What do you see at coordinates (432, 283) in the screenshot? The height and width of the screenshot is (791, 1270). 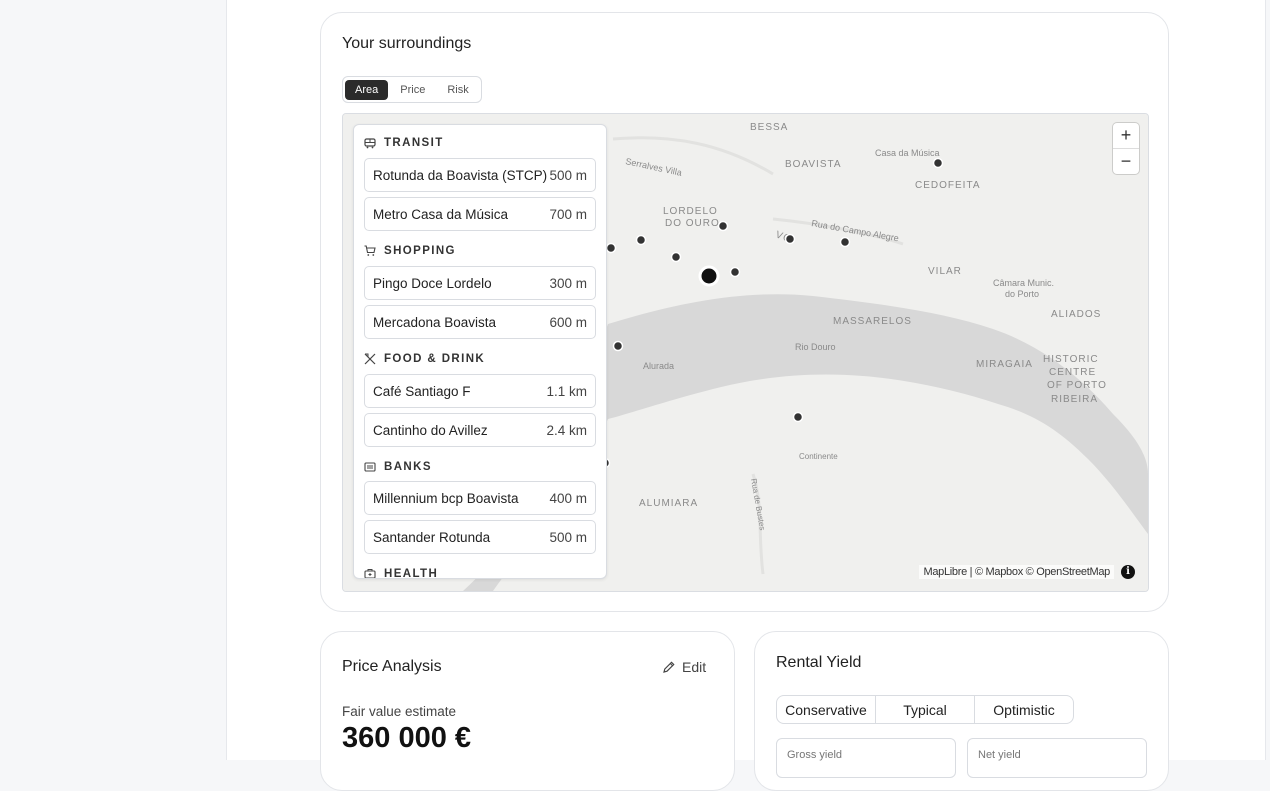 I see `poi-name: Pingo Doce Lordelo` at bounding box center [432, 283].